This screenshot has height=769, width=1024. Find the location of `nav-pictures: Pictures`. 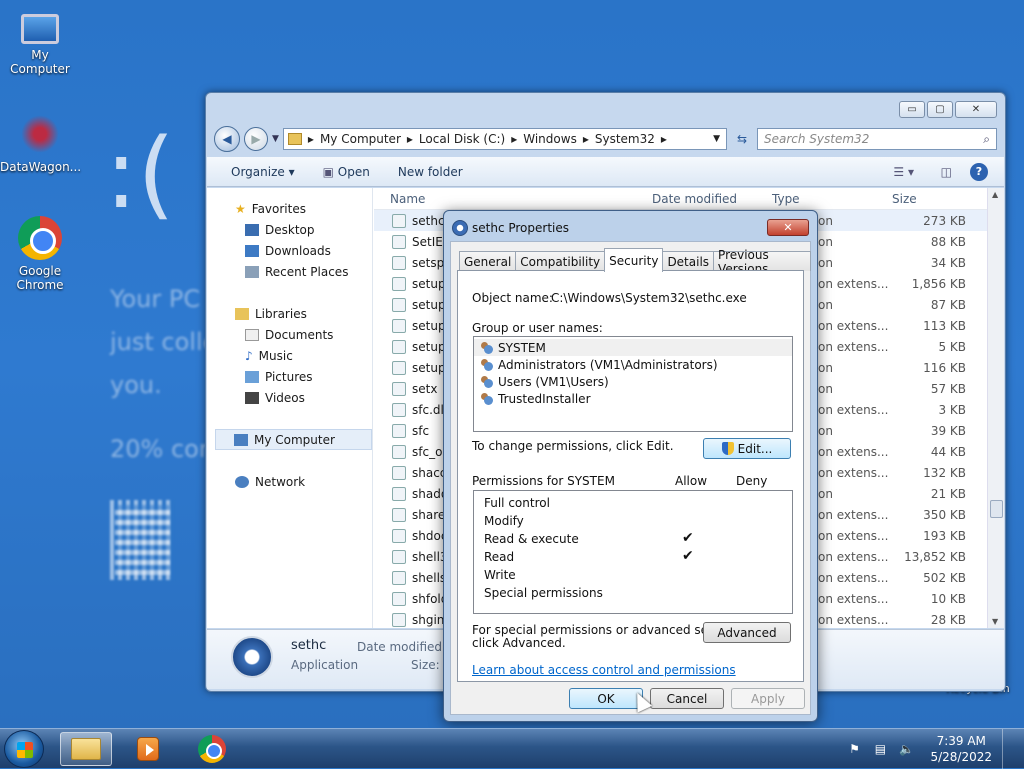

nav-pictures: Pictures is located at coordinates (289, 376).